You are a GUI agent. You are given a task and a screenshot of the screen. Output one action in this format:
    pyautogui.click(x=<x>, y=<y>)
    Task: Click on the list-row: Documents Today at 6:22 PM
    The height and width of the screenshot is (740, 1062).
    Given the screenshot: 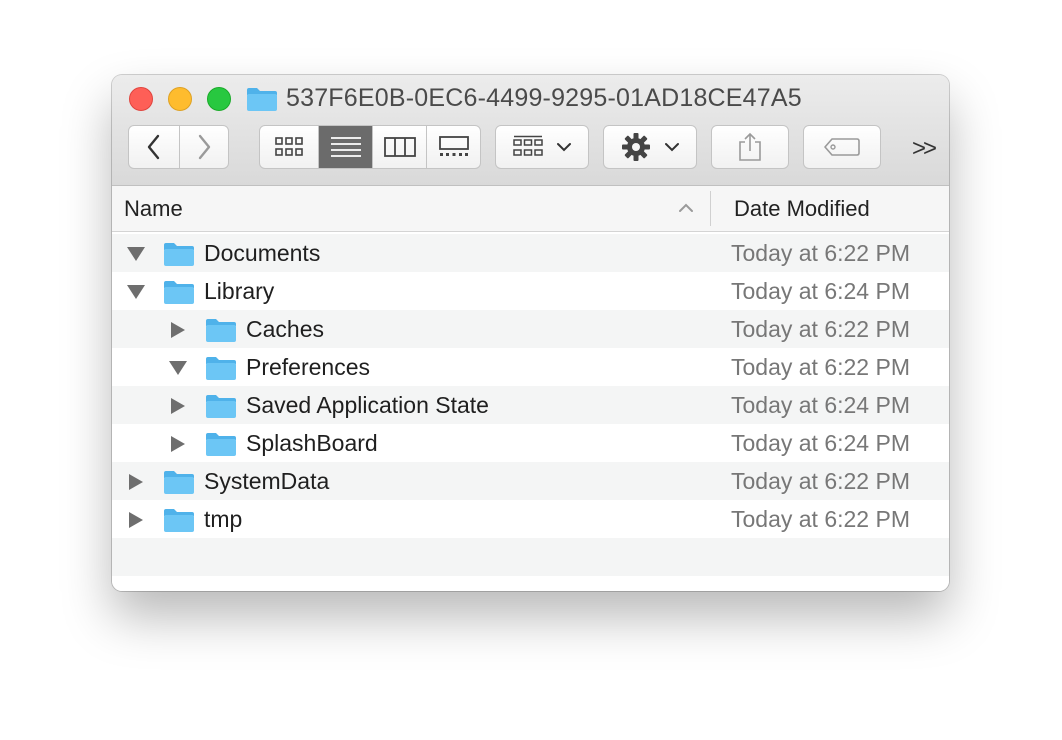 What is the action you would take?
    pyautogui.click(x=530, y=253)
    